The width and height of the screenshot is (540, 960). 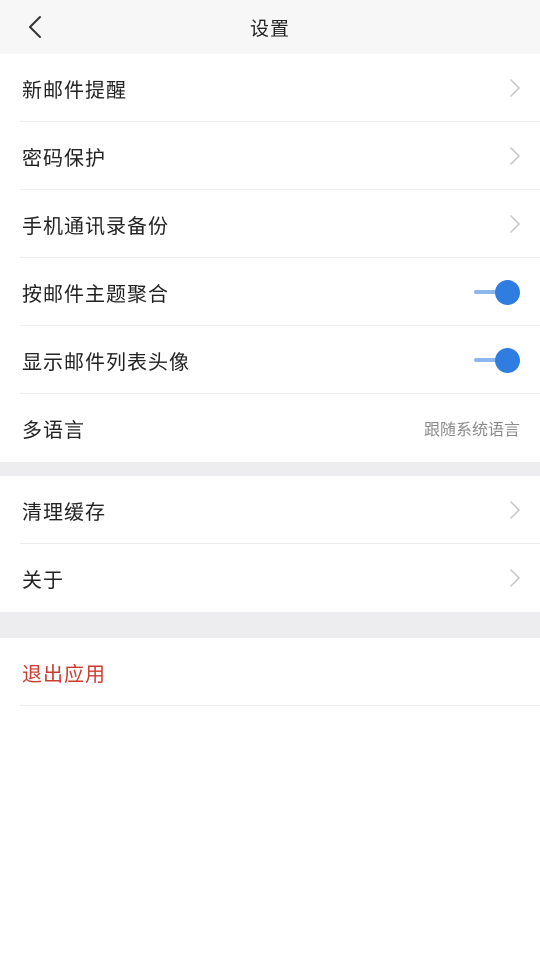 What do you see at coordinates (270, 578) in the screenshot?
I see `setting-about: 关于` at bounding box center [270, 578].